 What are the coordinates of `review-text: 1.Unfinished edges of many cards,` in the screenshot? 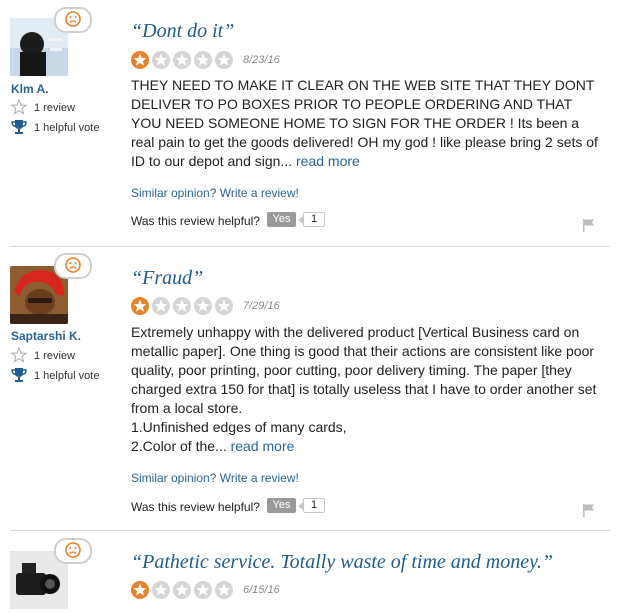 It's located at (239, 427).